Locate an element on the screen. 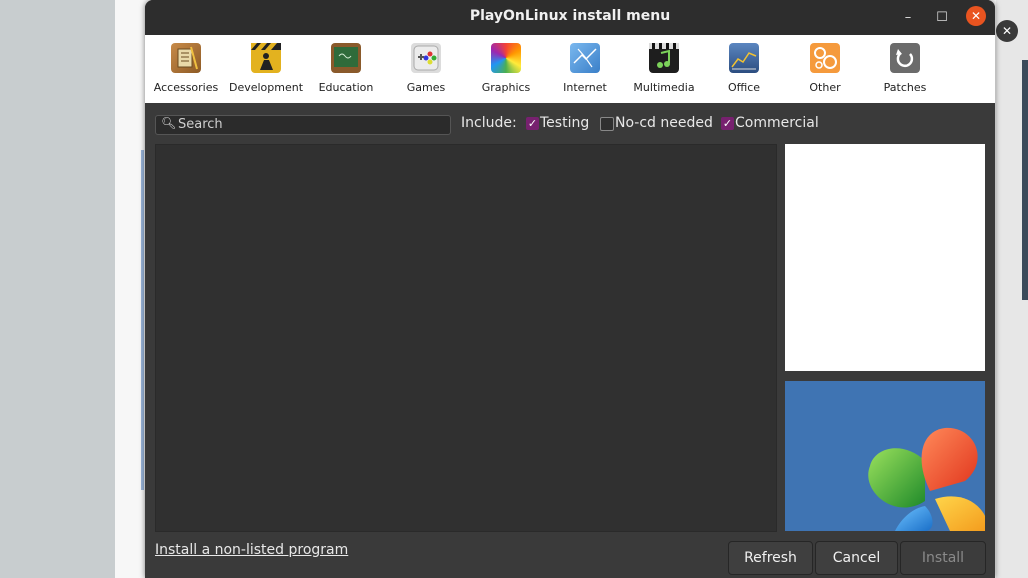  category-graphics: Graphics is located at coordinates (506, 69).